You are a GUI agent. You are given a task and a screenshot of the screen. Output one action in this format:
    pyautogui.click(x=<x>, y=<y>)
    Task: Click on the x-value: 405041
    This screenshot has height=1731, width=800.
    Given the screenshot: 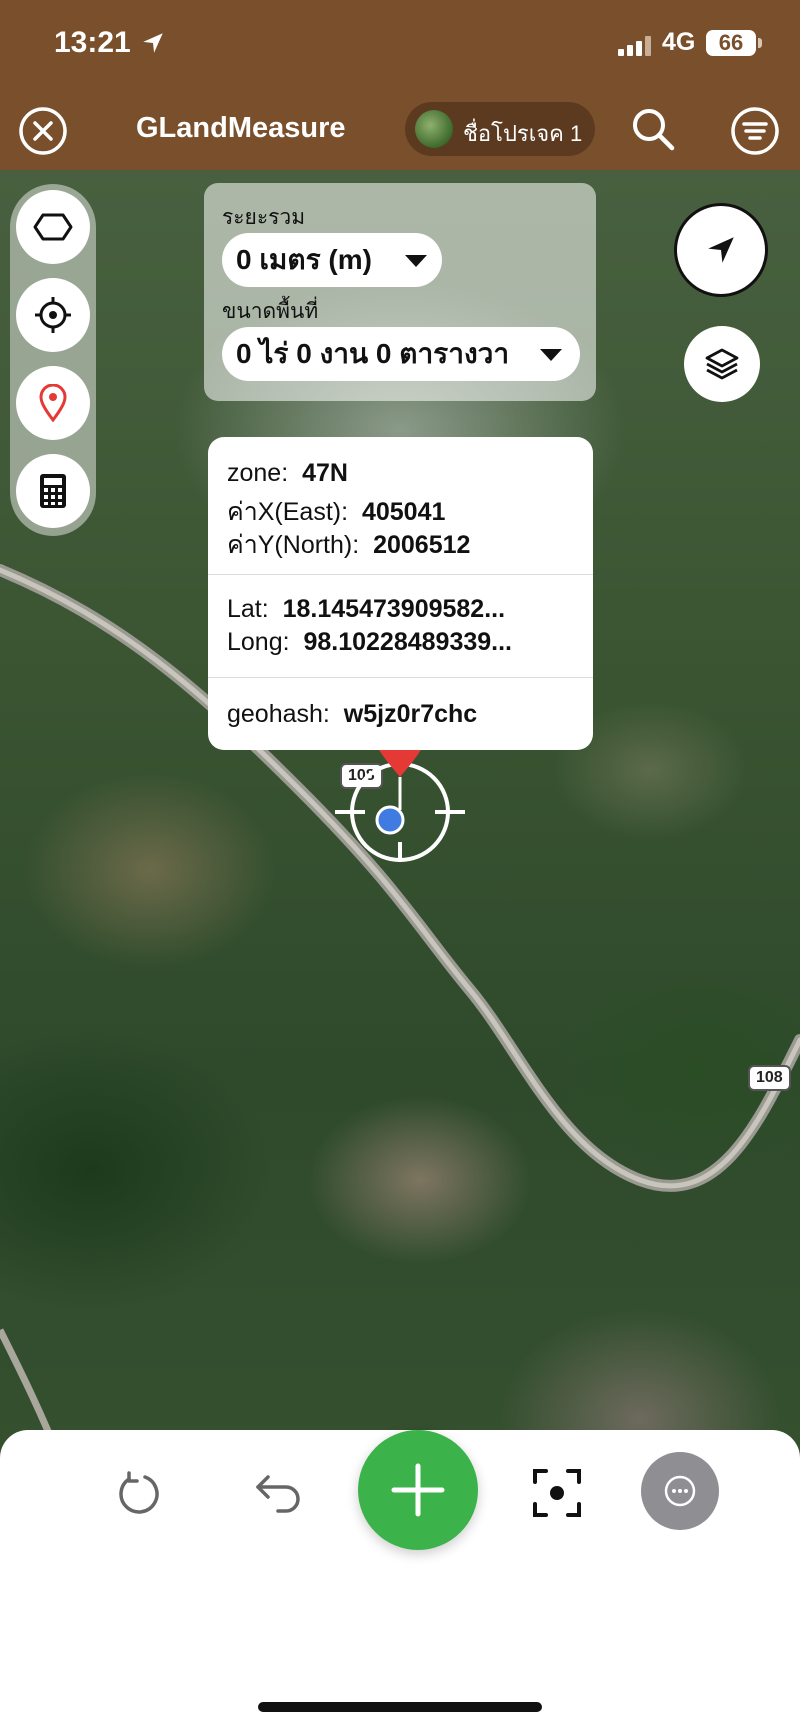 What is the action you would take?
    pyautogui.click(x=403, y=512)
    